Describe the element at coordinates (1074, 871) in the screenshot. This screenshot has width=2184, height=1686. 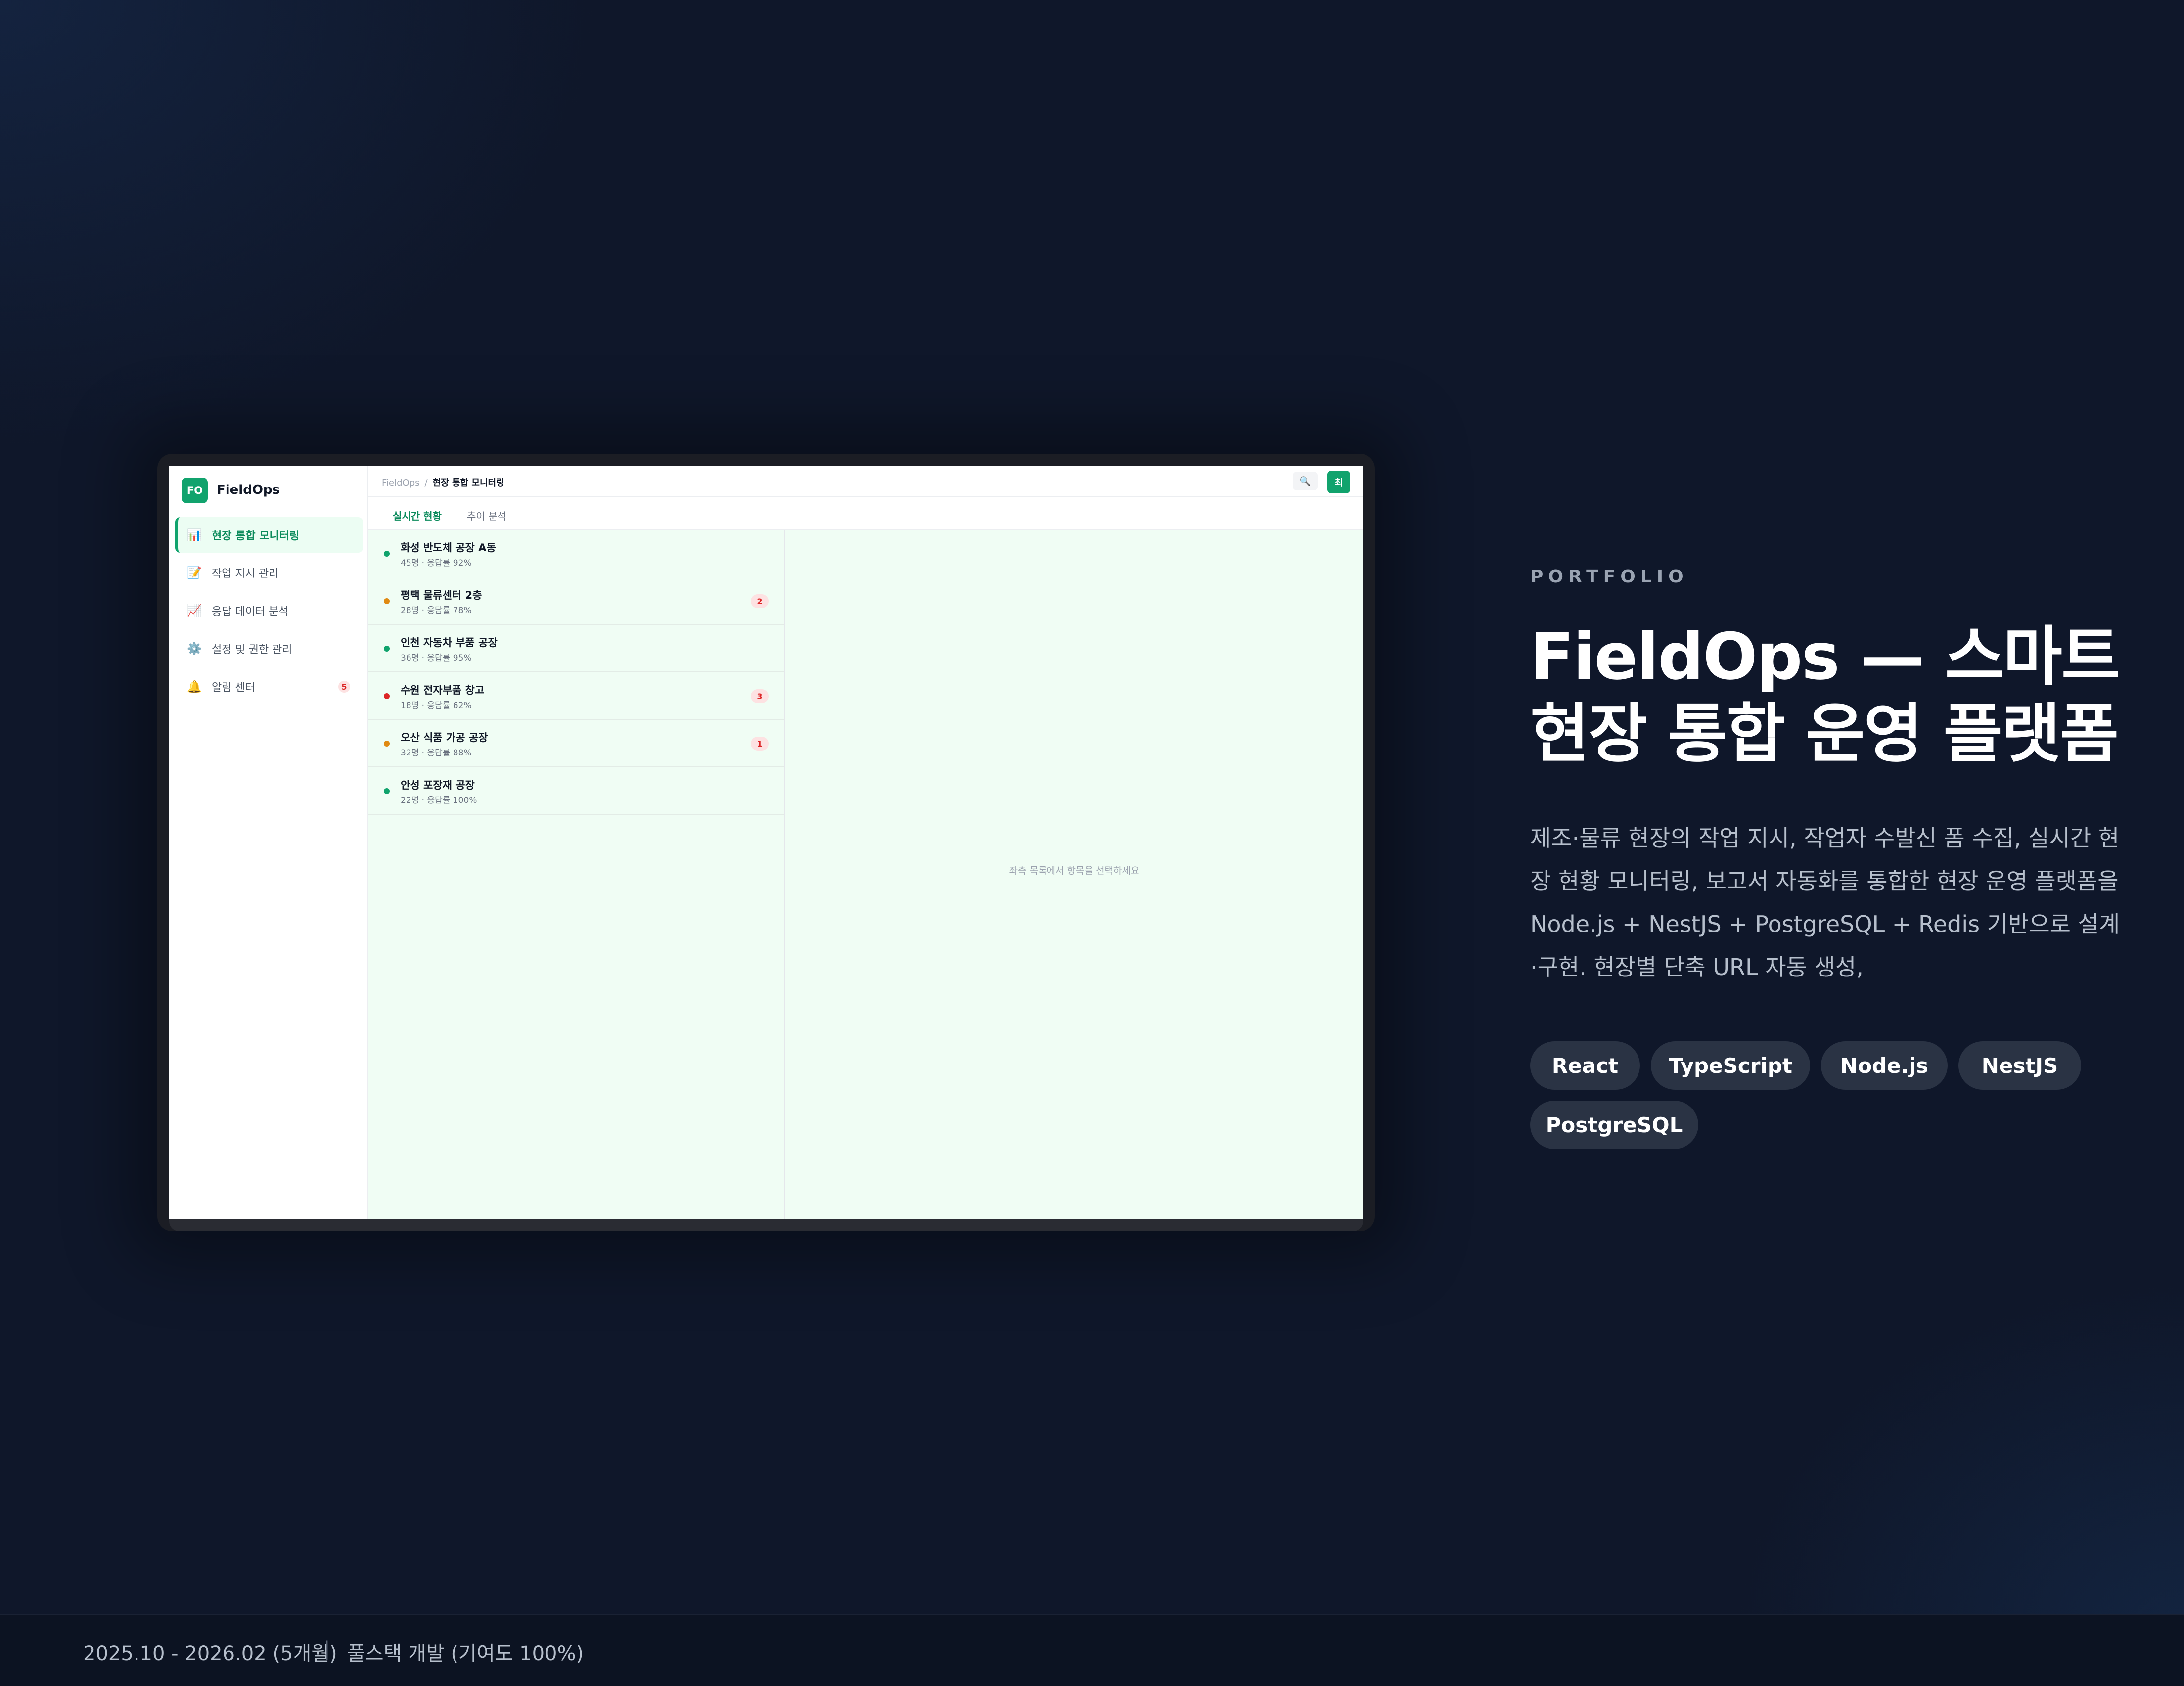
I see `empty-state-message: 좌측 목록에서 항목을 선택하세요` at that location.